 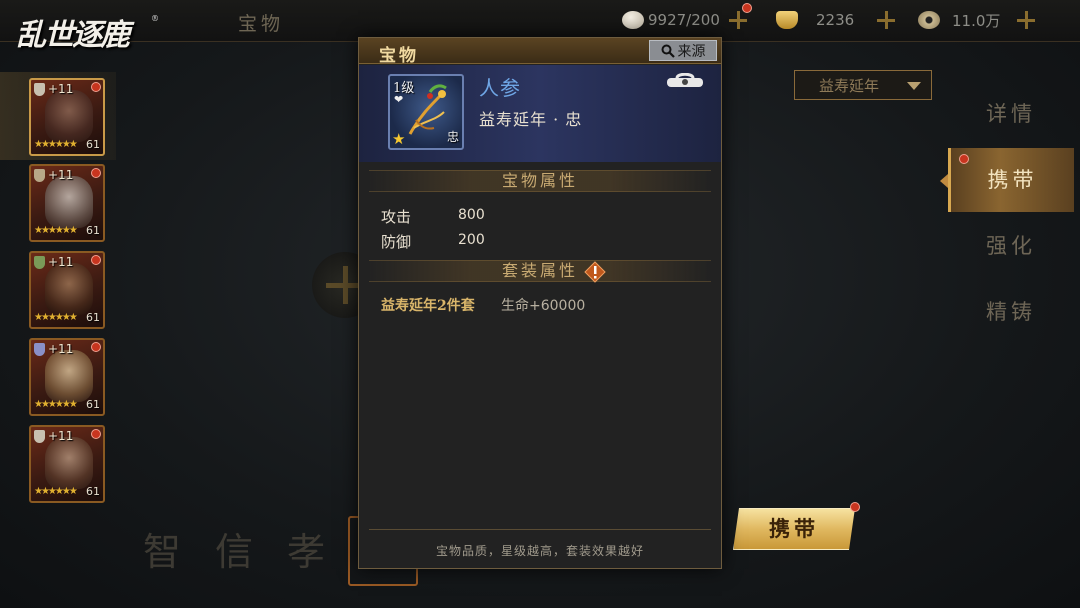 What do you see at coordinates (471, 215) in the screenshot?
I see `attack-value: 800` at bounding box center [471, 215].